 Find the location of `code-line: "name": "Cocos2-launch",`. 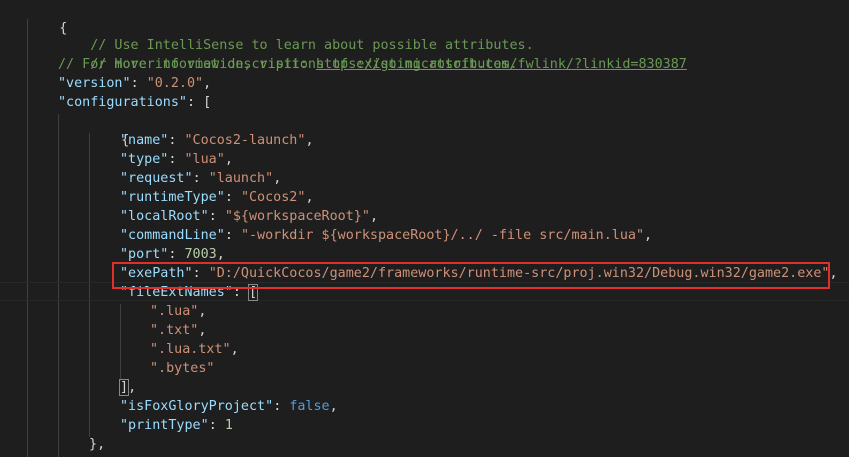

code-line: "name": "Cocos2-launch", is located at coordinates (217, 140).